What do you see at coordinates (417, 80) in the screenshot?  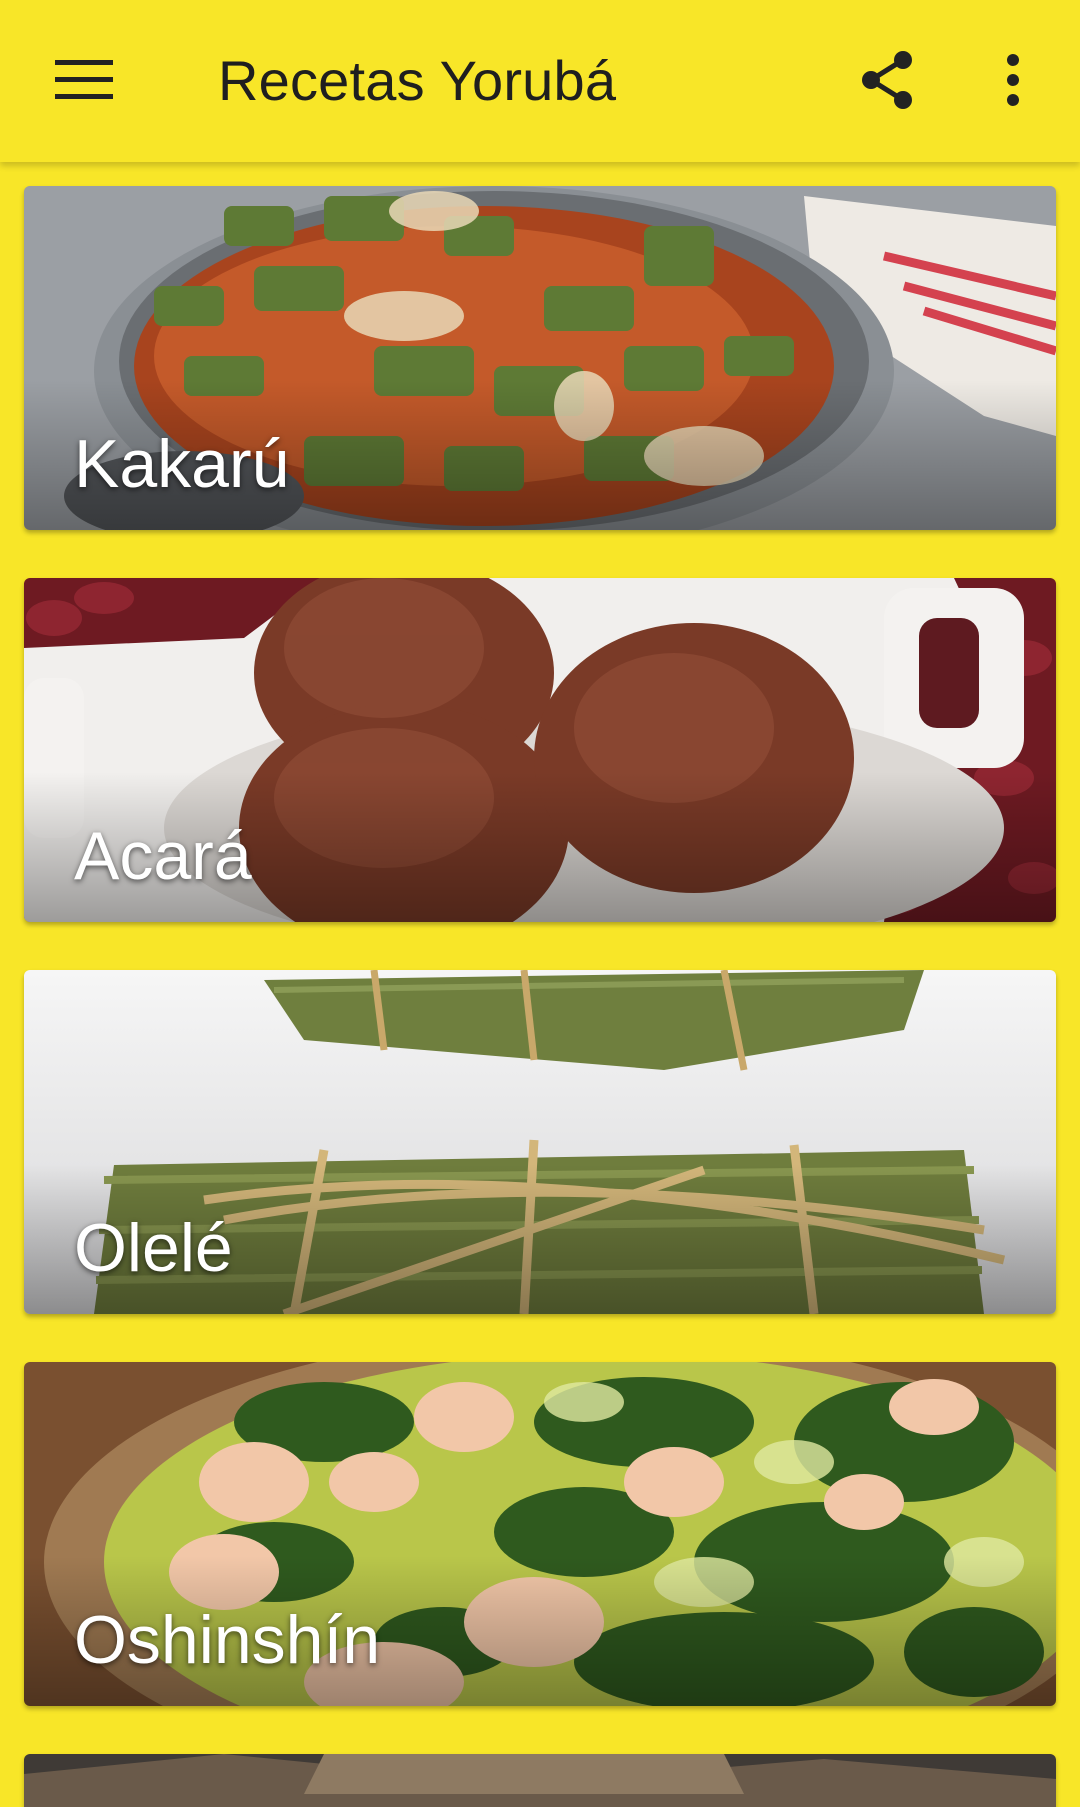 I see `app-title: Recetas Yorubá` at bounding box center [417, 80].